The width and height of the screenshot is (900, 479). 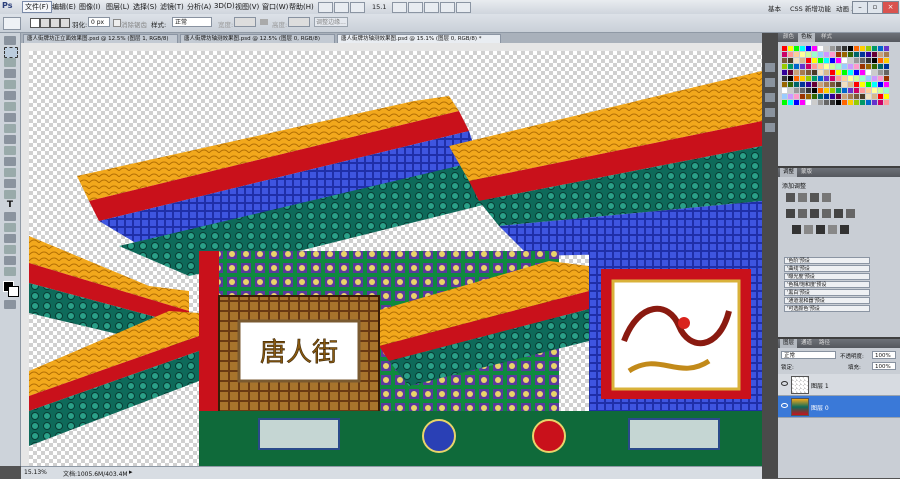 I want to click on menu-file: 文件(F), so click(x=37, y=7).